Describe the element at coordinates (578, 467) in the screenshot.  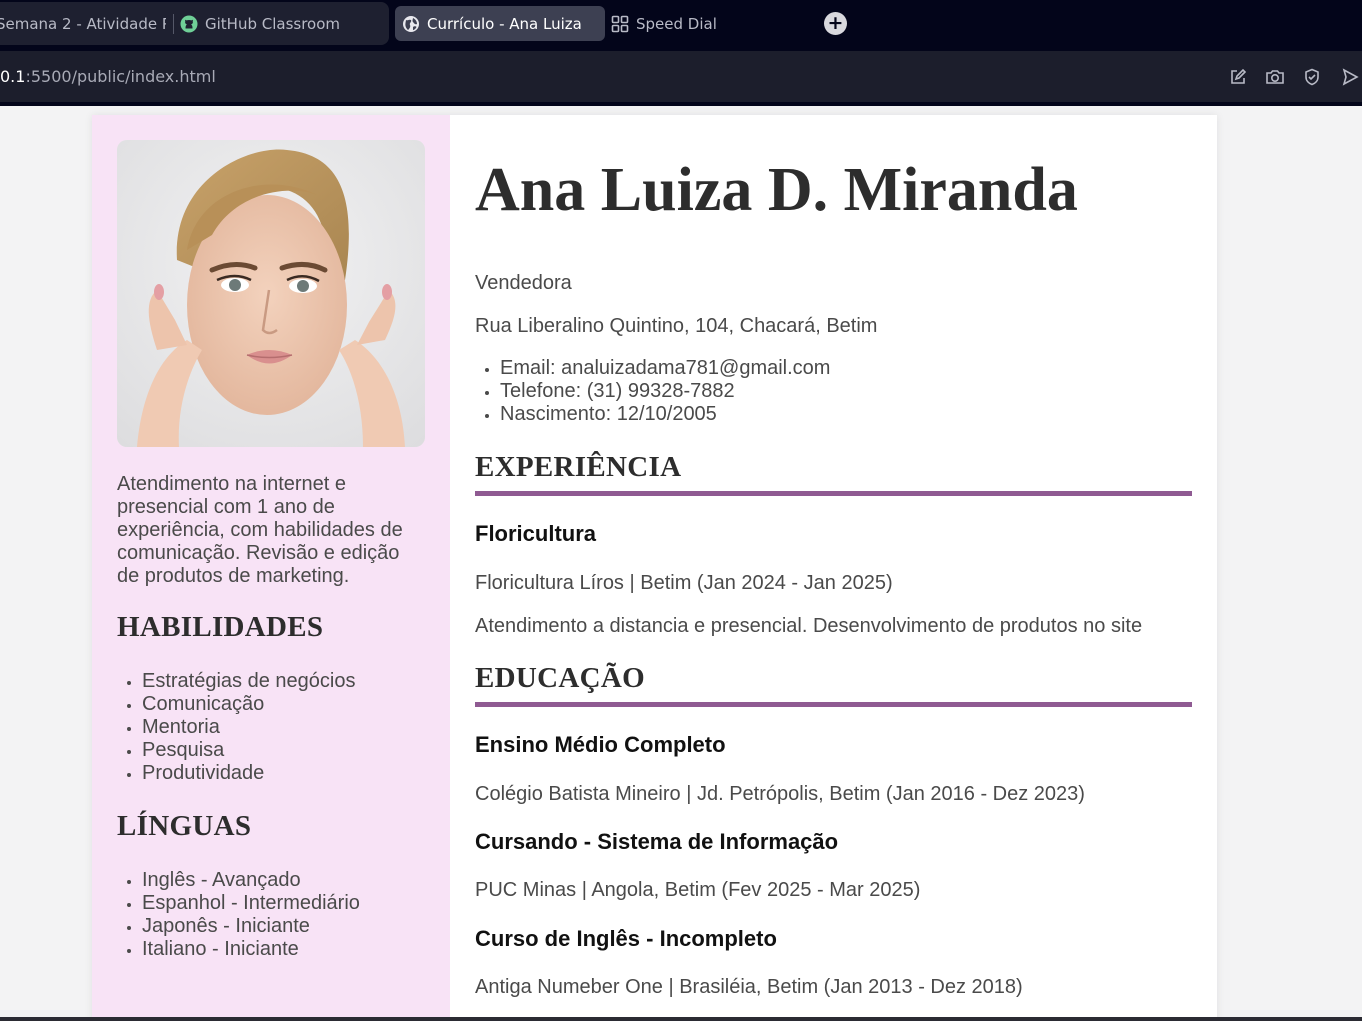
I see `experience-heading: EXPERIÊNCIA` at that location.